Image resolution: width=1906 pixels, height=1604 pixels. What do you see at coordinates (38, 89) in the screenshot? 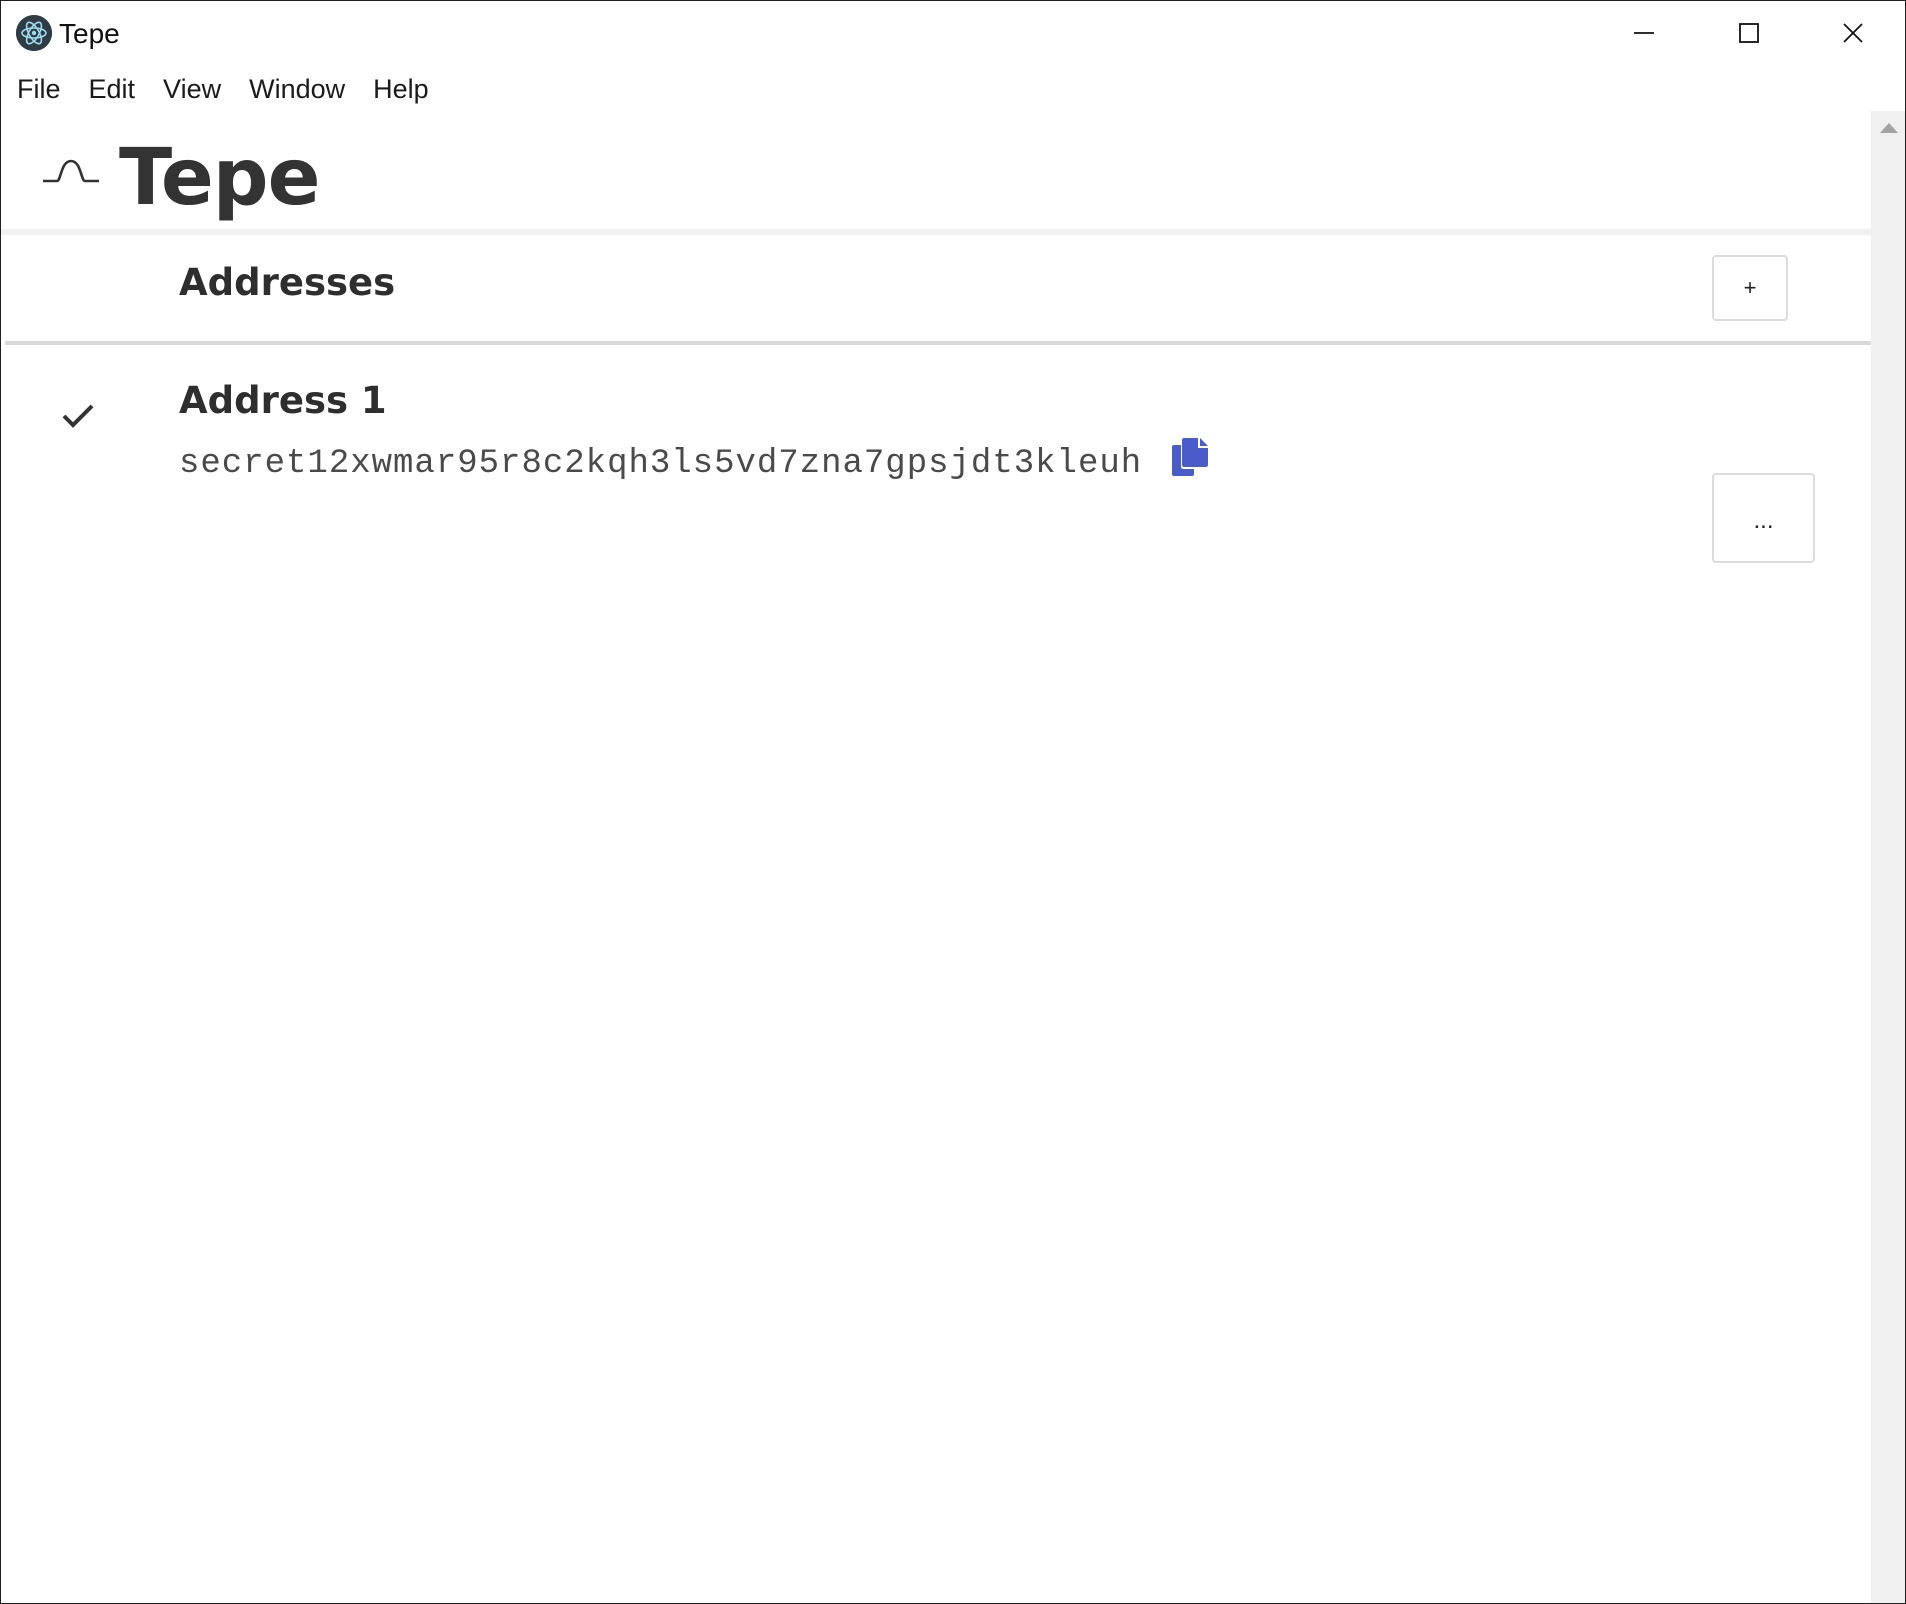
I see `menu-file: File` at bounding box center [38, 89].